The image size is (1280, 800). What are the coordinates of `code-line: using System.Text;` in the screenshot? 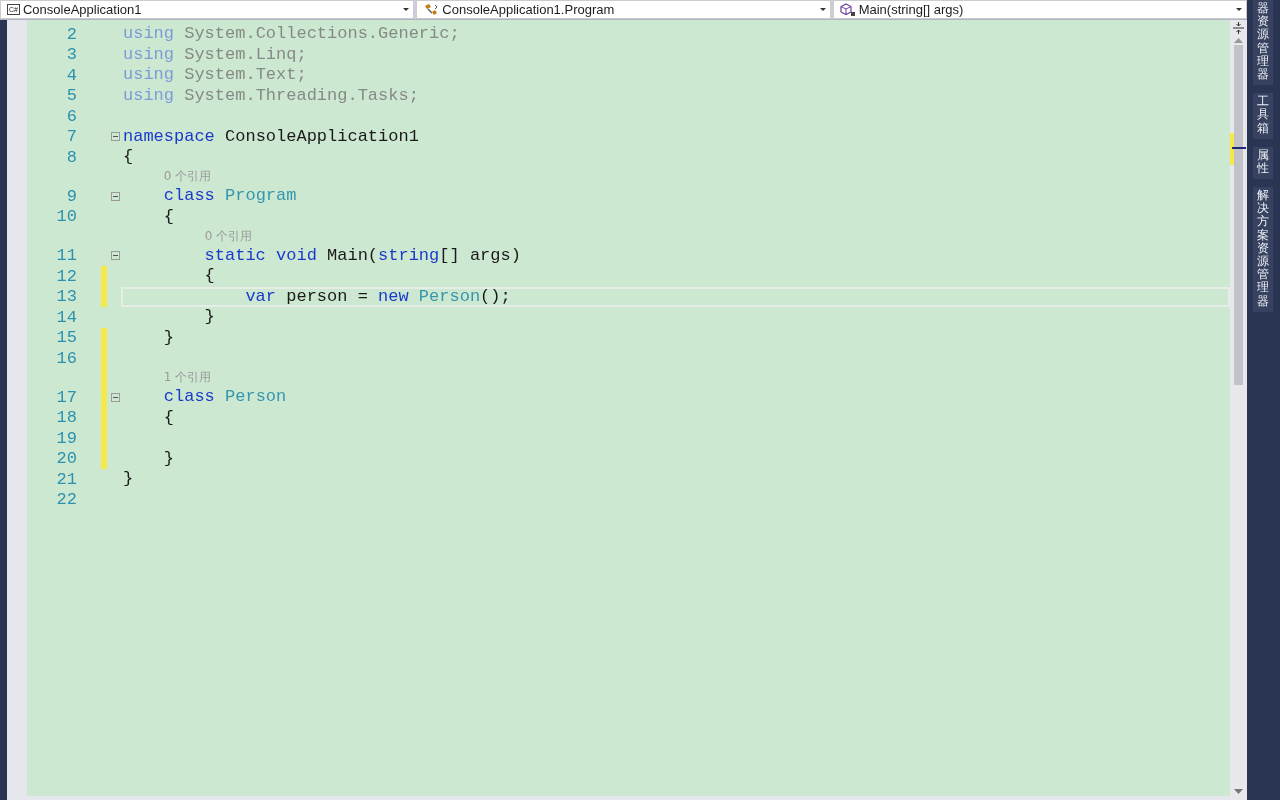 It's located at (215, 75).